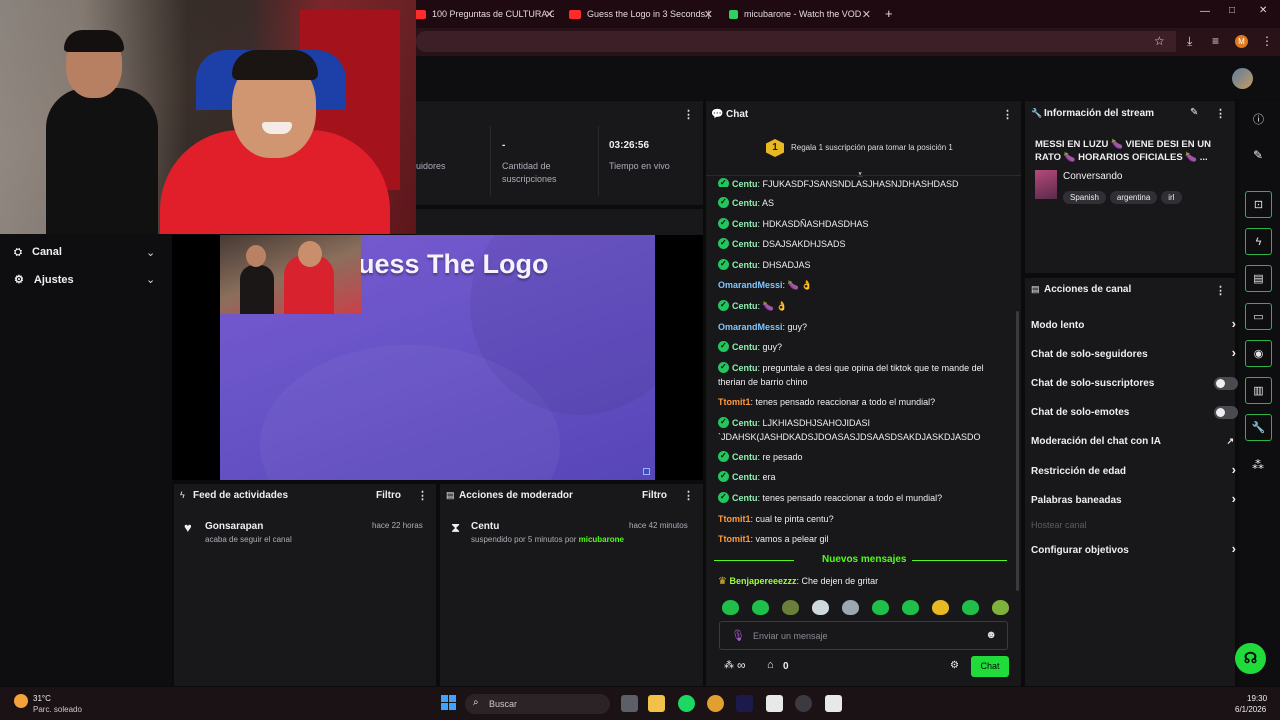 This screenshot has width=1280, height=720. What do you see at coordinates (448, 702) in the screenshot?
I see `windows-start-icon` at bounding box center [448, 702].